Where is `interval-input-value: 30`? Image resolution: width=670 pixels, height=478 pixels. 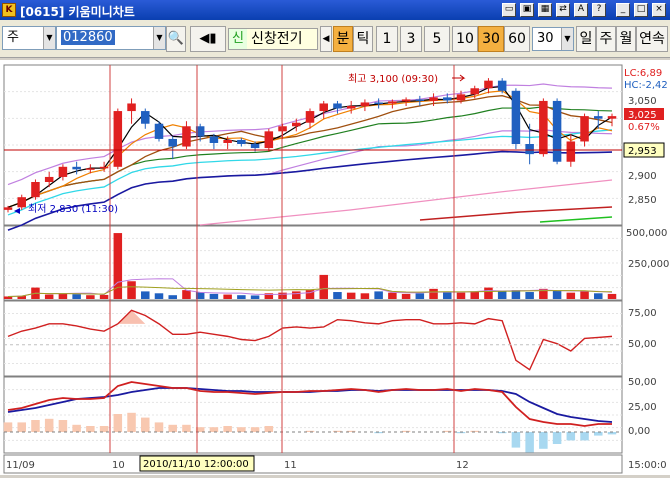 interval-input-value: 30 is located at coordinates (545, 38).